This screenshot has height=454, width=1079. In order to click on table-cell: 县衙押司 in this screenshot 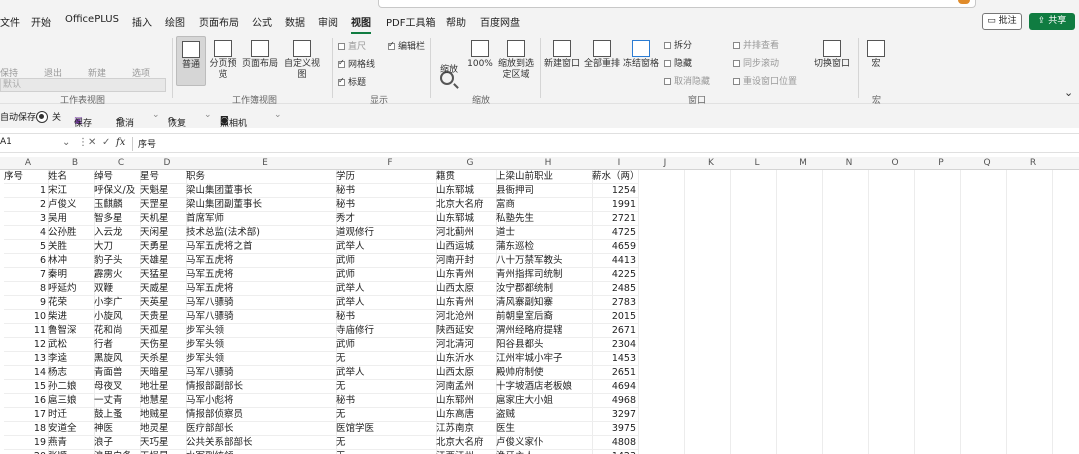, I will do `click(544, 191)`.